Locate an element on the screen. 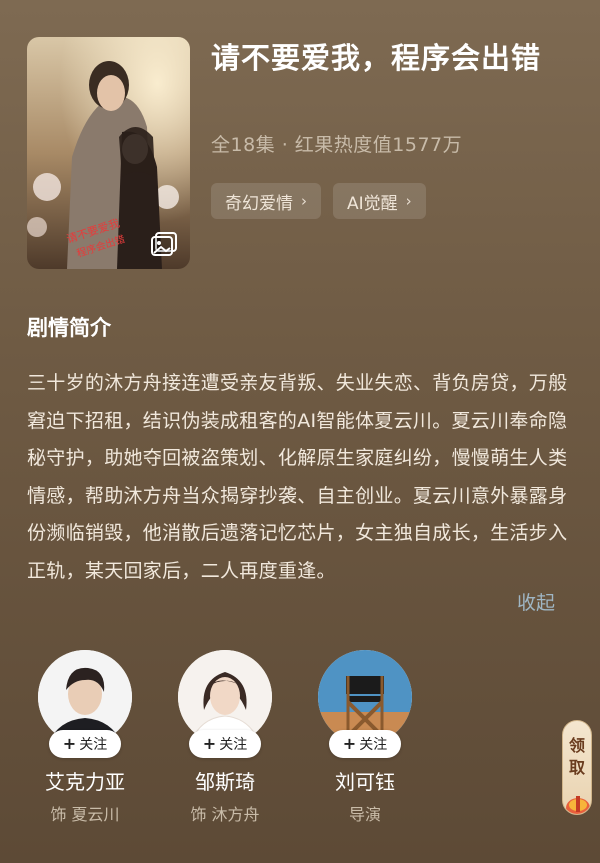  reward-claim-button: 领 取 is located at coordinates (577, 767).